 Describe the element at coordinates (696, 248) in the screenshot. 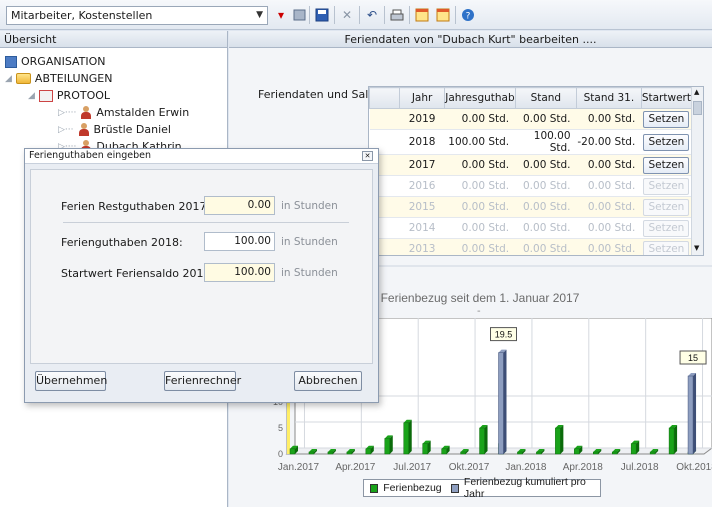

I see `scroll-down-icon: ▼` at that location.